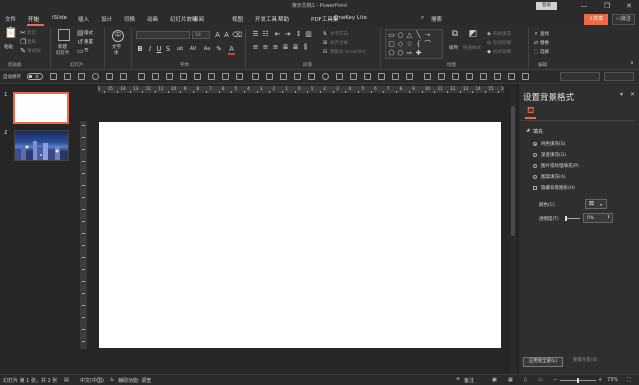  I want to click on align-left-qat-icon, so click(141, 76).